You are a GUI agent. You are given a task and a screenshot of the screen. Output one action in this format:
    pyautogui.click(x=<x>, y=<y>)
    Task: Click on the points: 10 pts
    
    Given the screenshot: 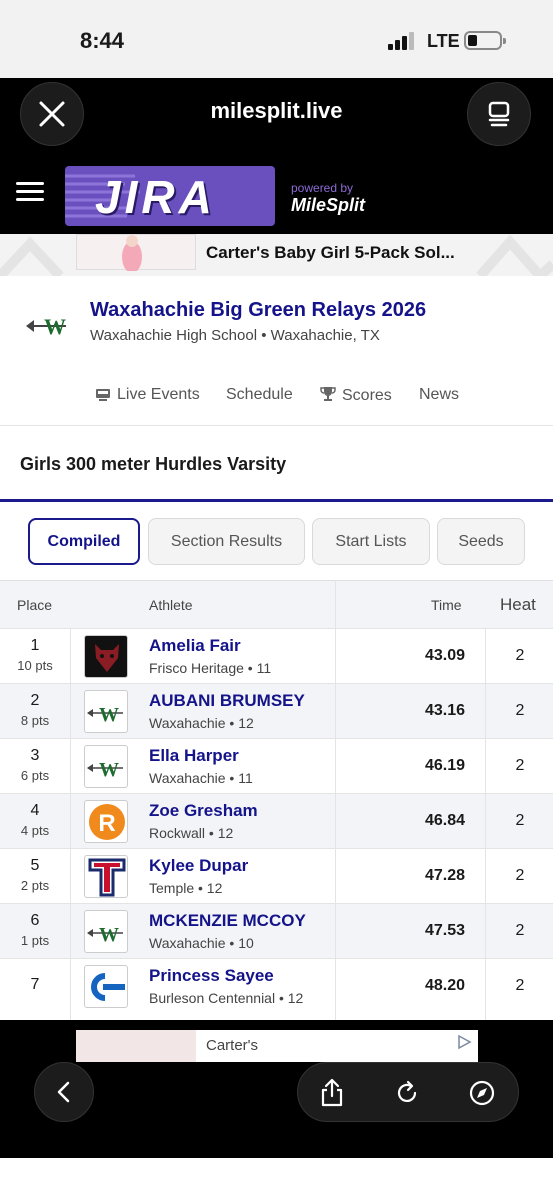 What is the action you would take?
    pyautogui.click(x=35, y=665)
    